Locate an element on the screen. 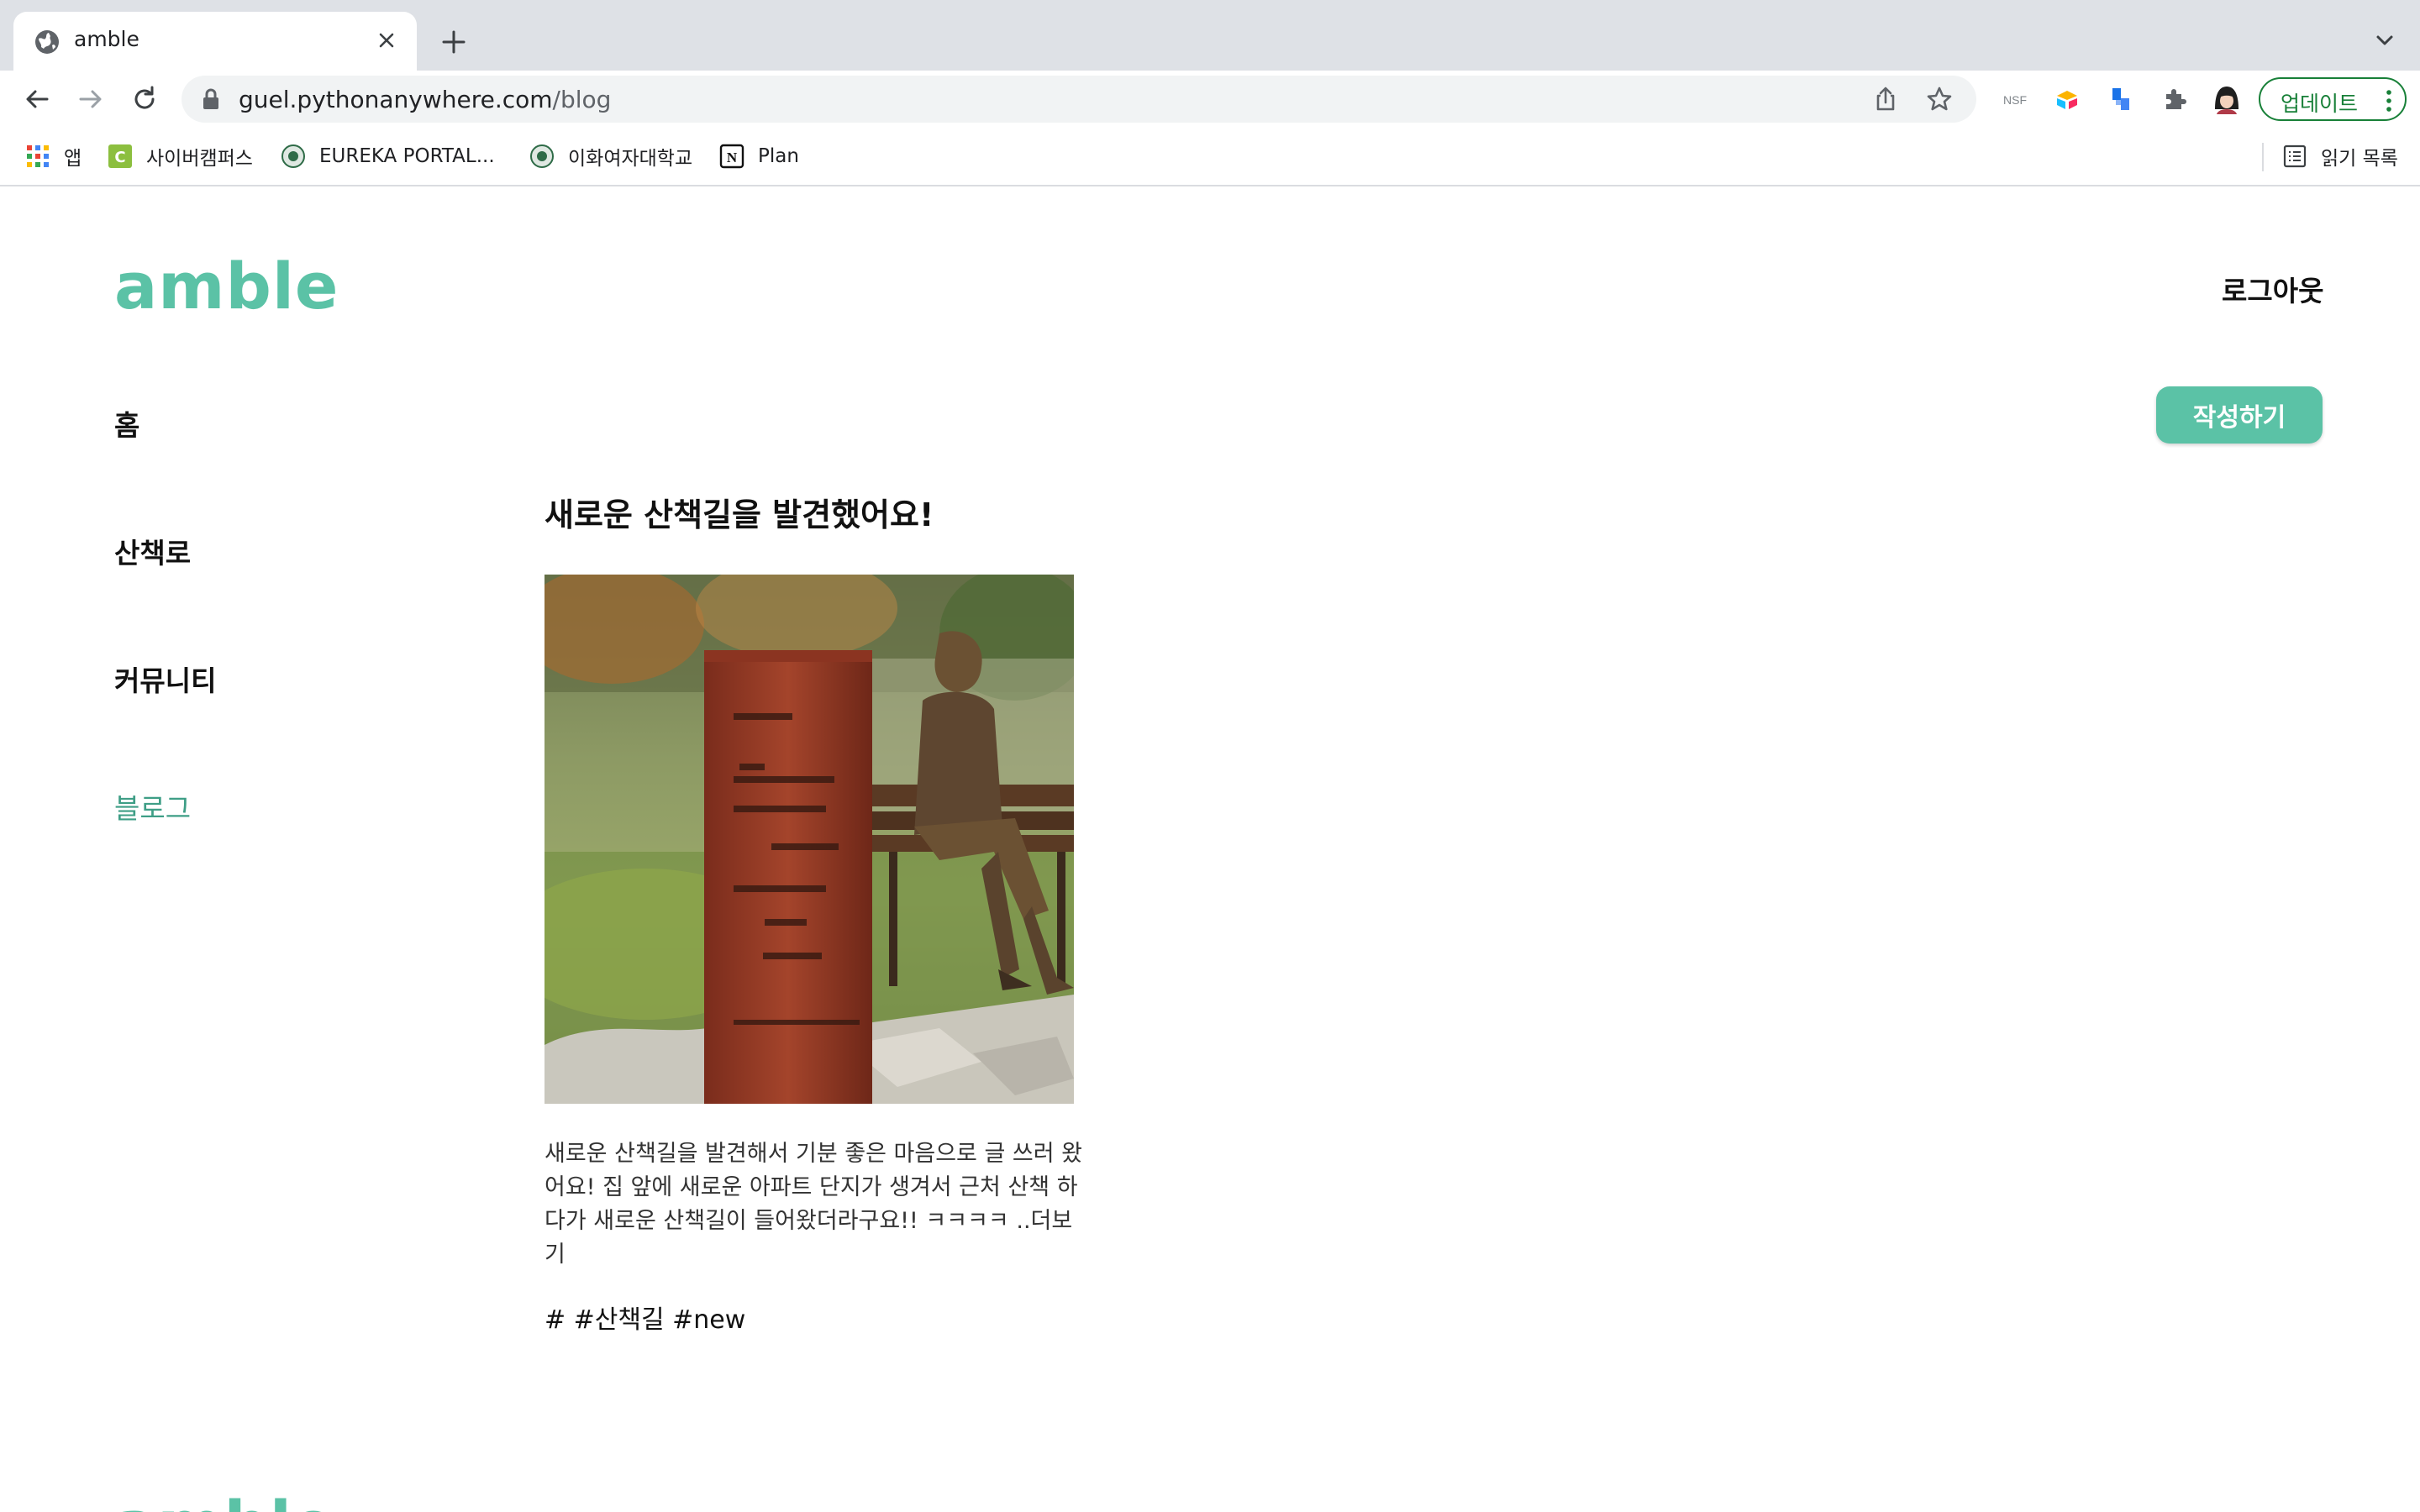  nsf-extension-label: NSF is located at coordinates (2015, 100).